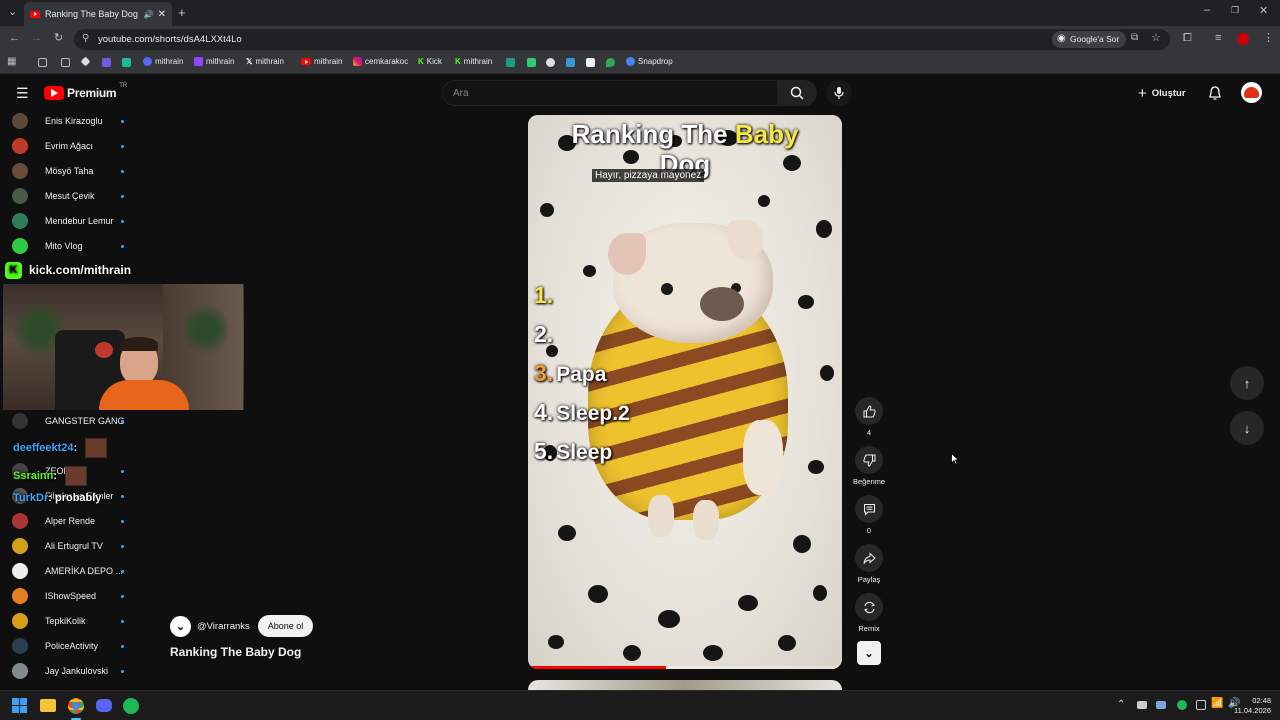  What do you see at coordinates (147, 61) in the screenshot?
I see `discord-icon` at bounding box center [147, 61].